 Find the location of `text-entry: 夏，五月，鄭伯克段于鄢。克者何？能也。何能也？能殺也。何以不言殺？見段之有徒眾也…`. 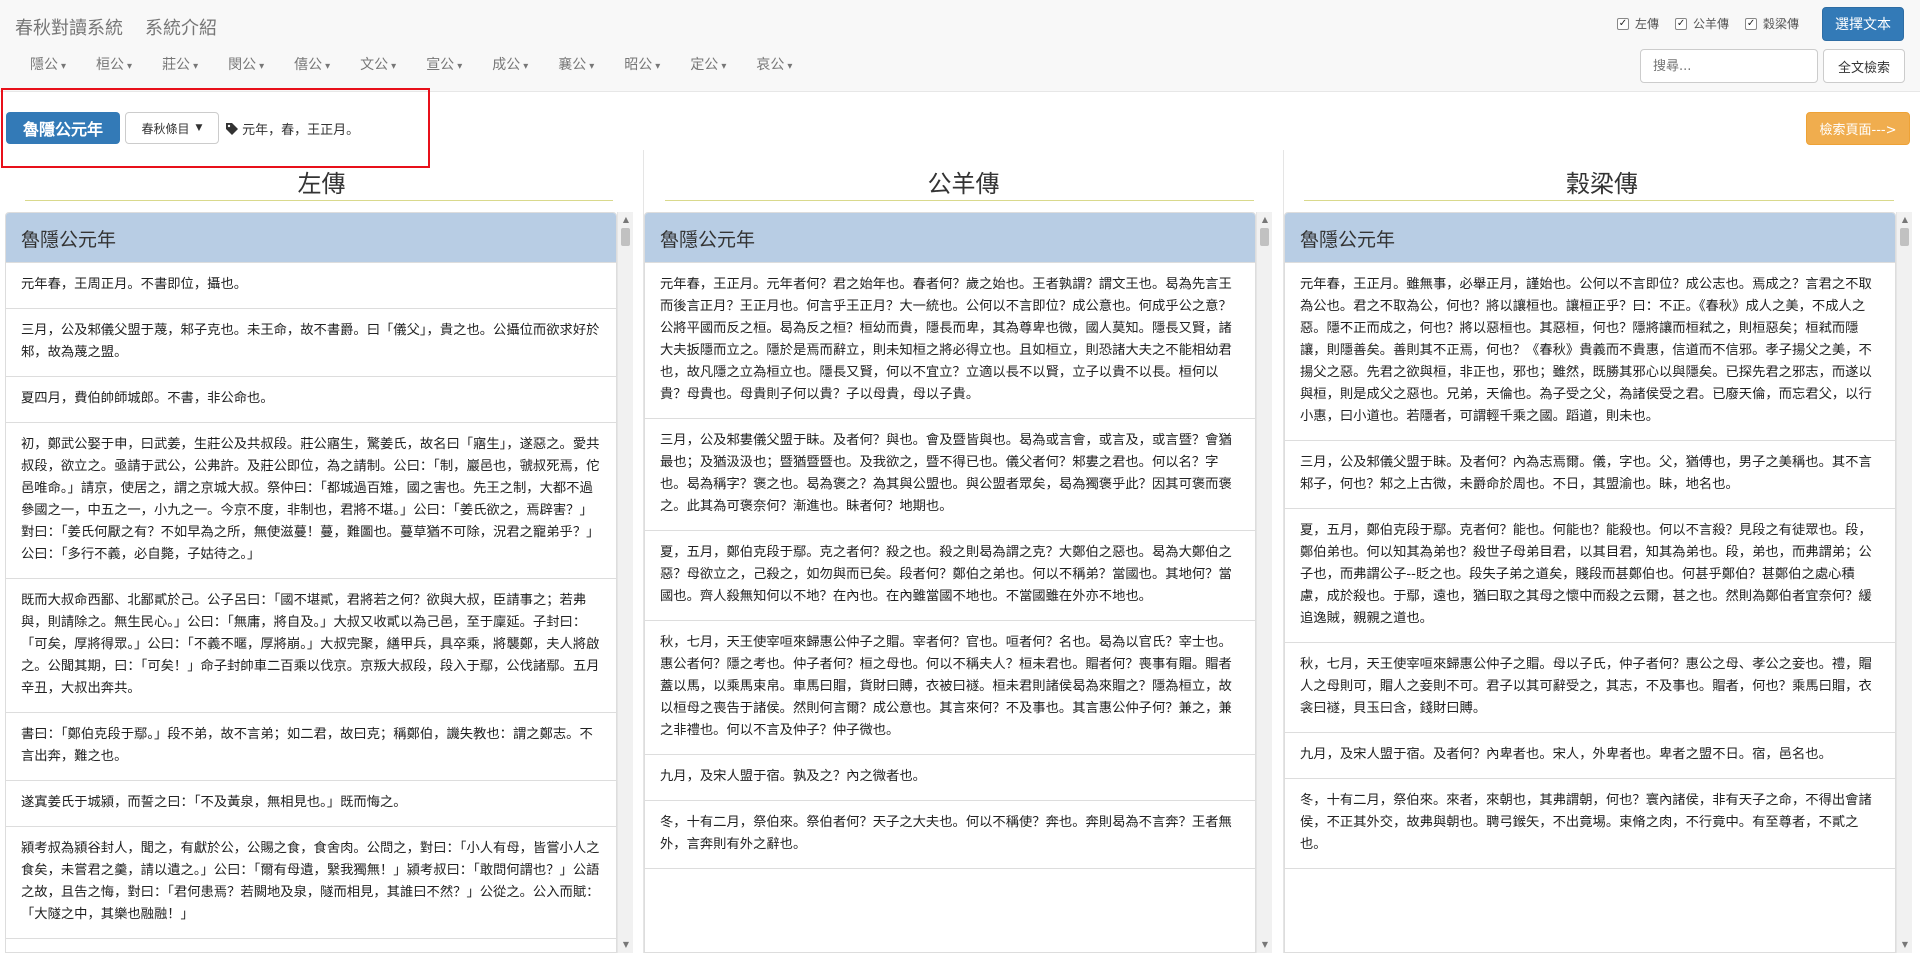

text-entry: 夏，五月，鄭伯克段于鄢。克者何？能也。何能也？能殺也。何以不言殺？見段之有徒眾也… is located at coordinates (1590, 576).